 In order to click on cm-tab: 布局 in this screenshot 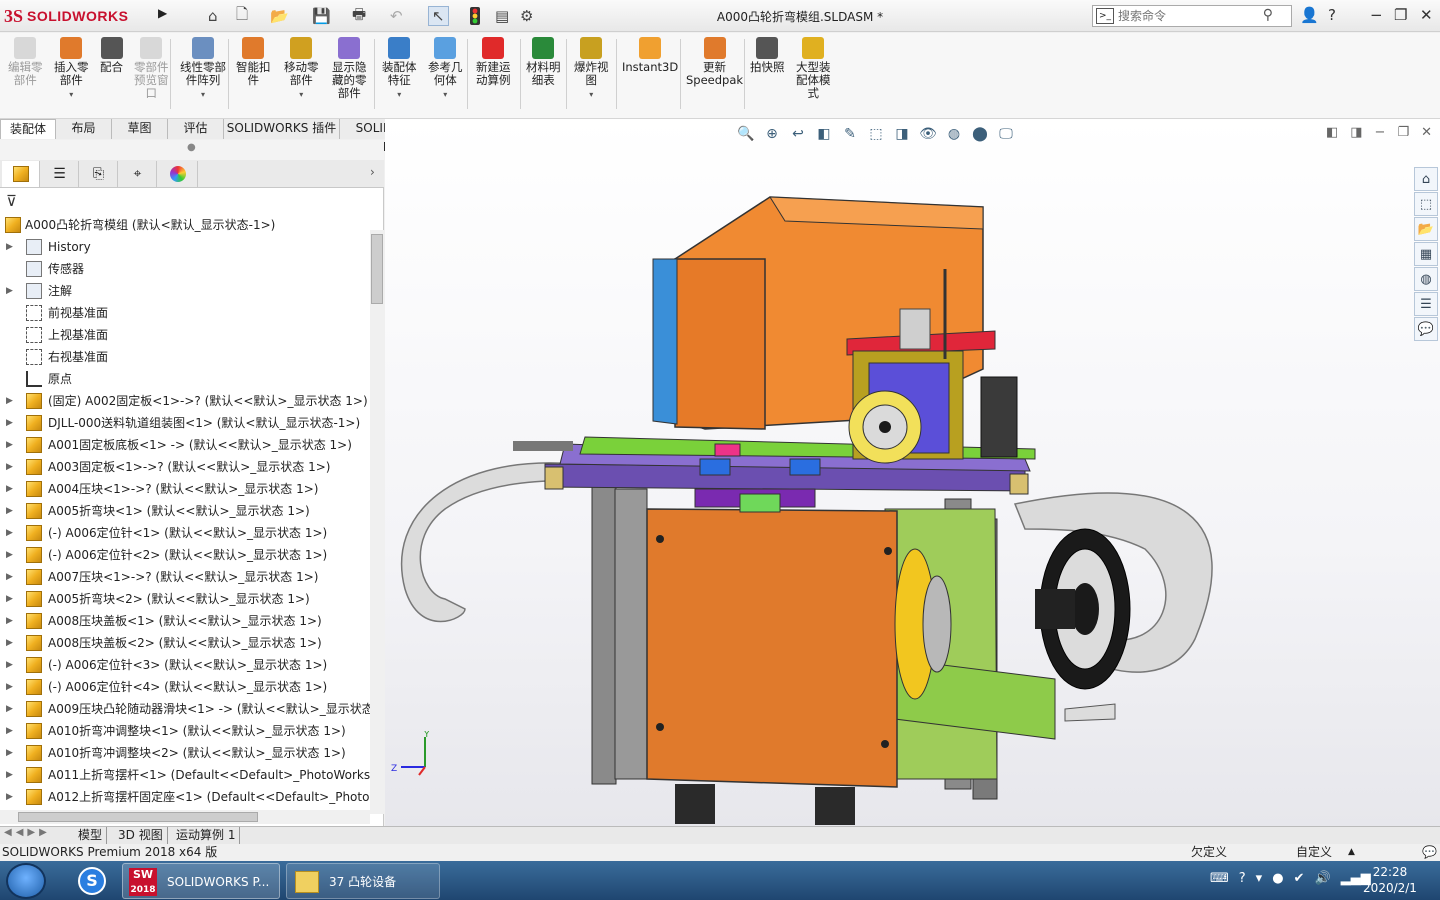, I will do `click(84, 129)`.